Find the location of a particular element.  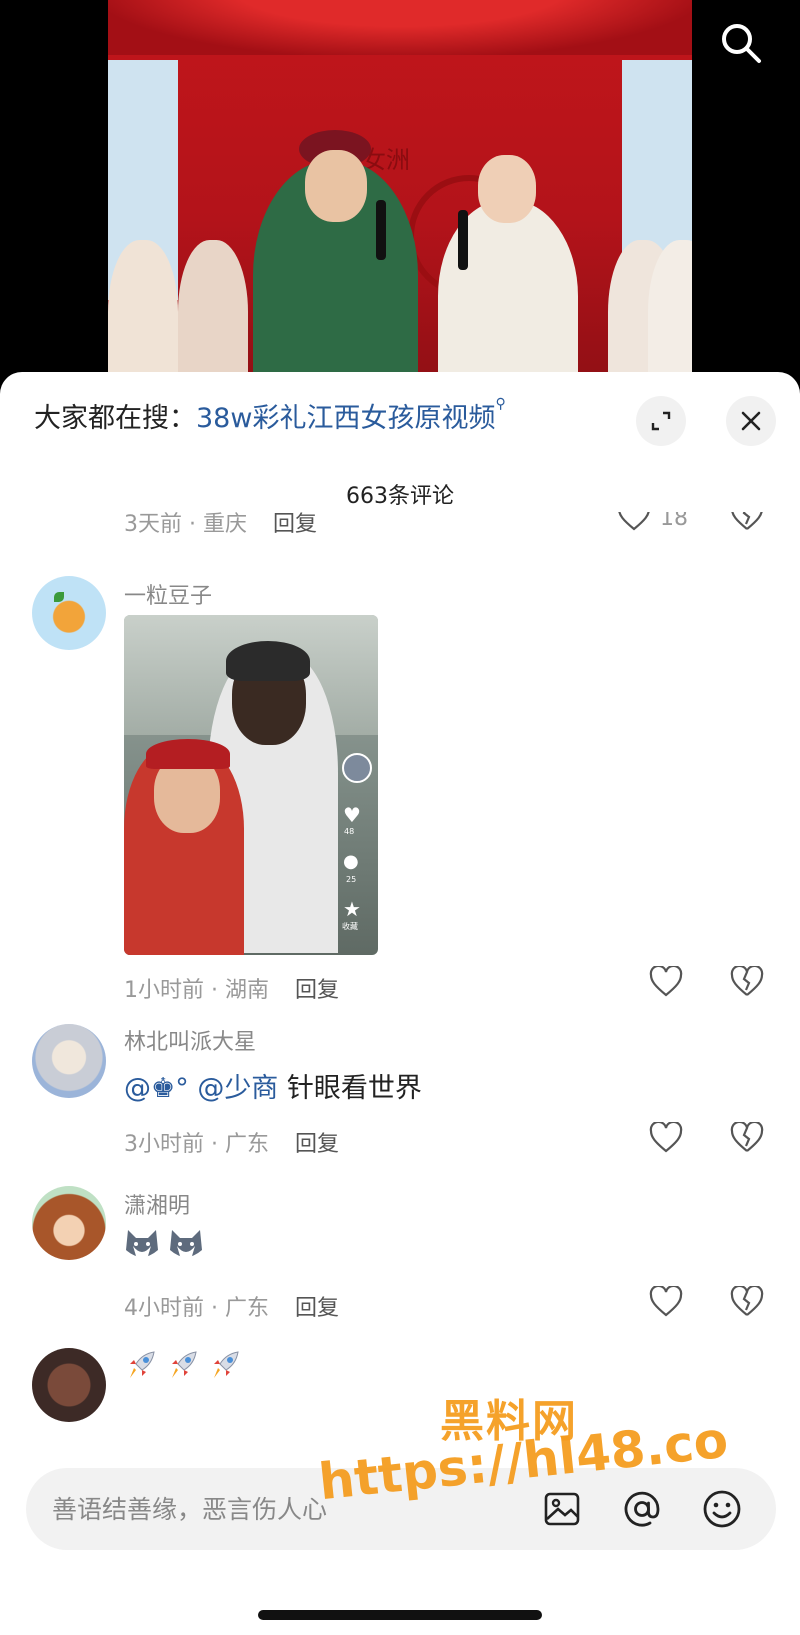

image-heart-icon: ♥ is located at coordinates (352, 815).